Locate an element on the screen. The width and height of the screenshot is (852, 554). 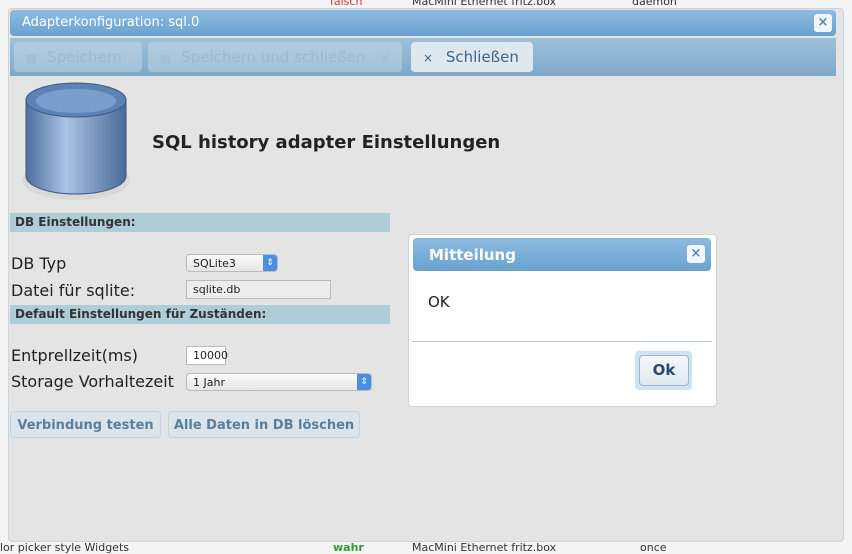
save-button: ▤ Speichern is located at coordinates (78, 57).